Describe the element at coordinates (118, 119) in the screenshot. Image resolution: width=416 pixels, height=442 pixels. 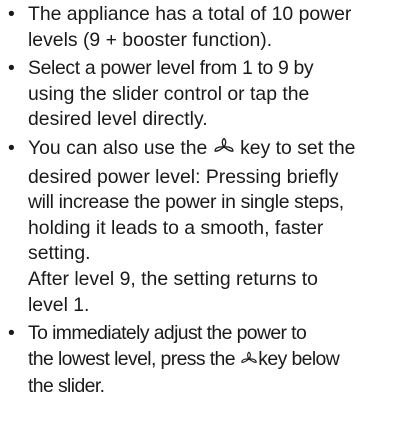
I see `item-2-line-3: desired level directly.` at that location.